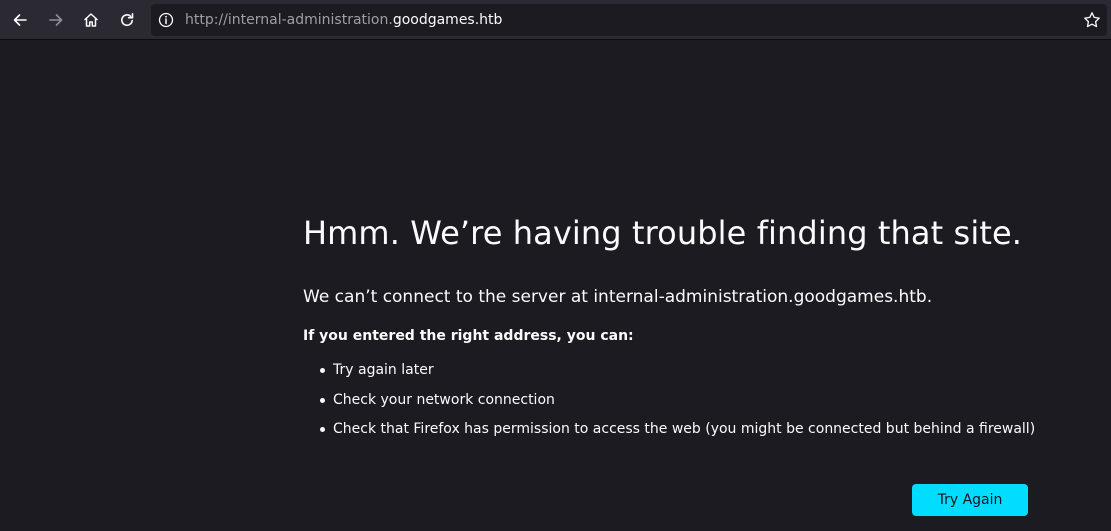  I want to click on url-domain: goodgames.htb, so click(447, 20).